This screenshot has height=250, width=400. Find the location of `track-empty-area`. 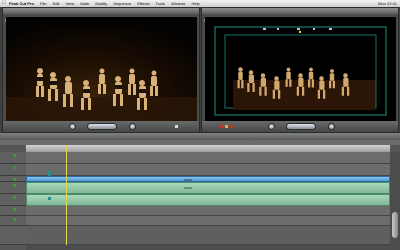

track-empty-area is located at coordinates (208, 235).